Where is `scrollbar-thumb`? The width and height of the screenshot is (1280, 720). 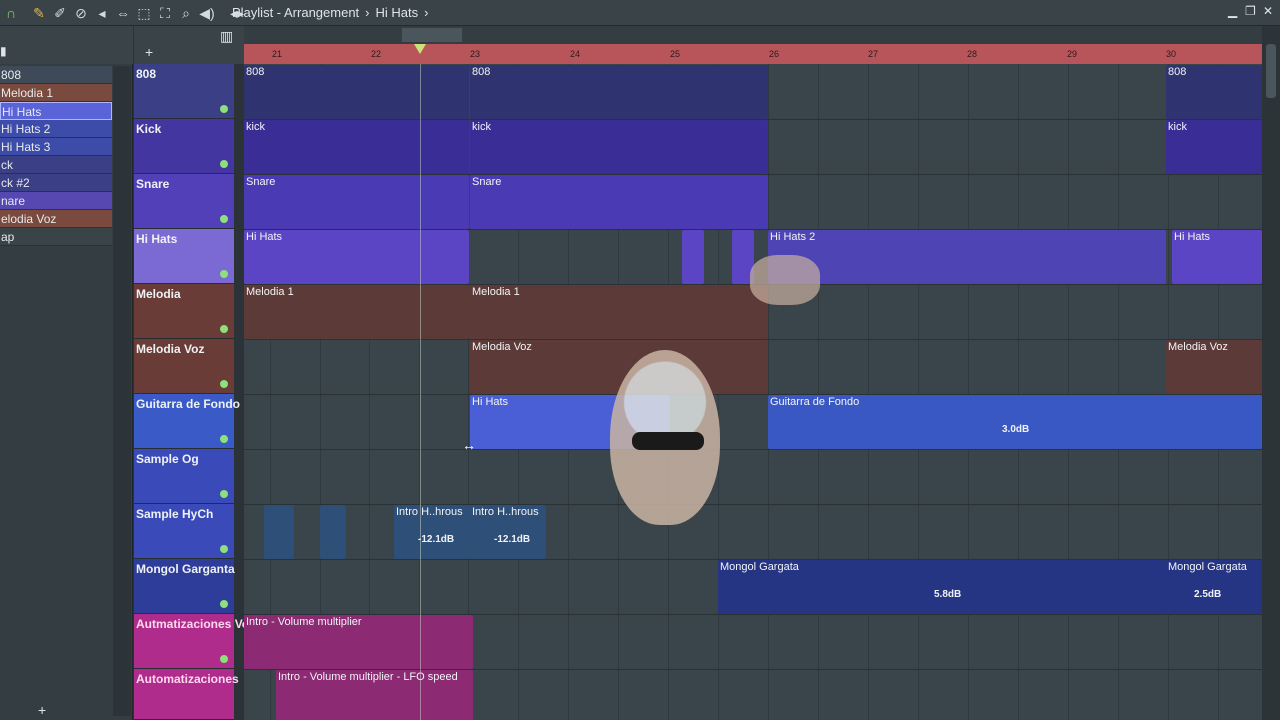 scrollbar-thumb is located at coordinates (1271, 71).